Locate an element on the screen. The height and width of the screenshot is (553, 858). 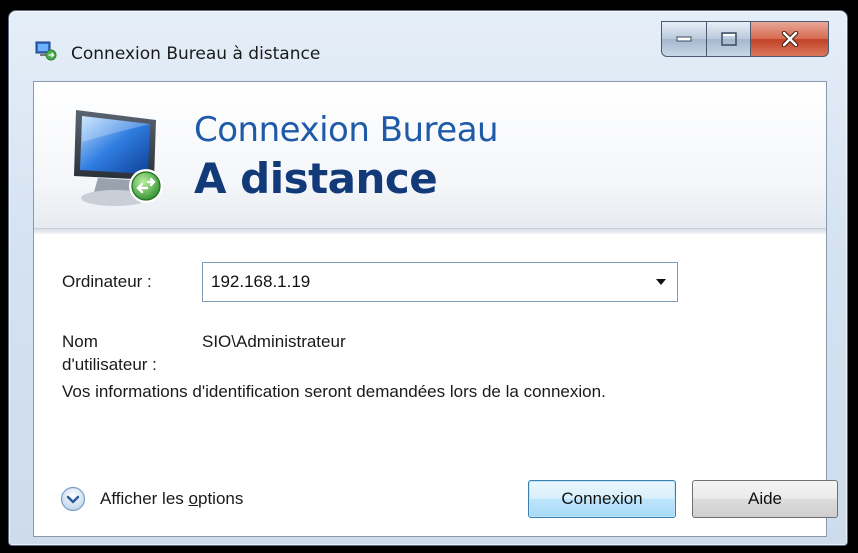
help-button: Aide is located at coordinates (765, 499).